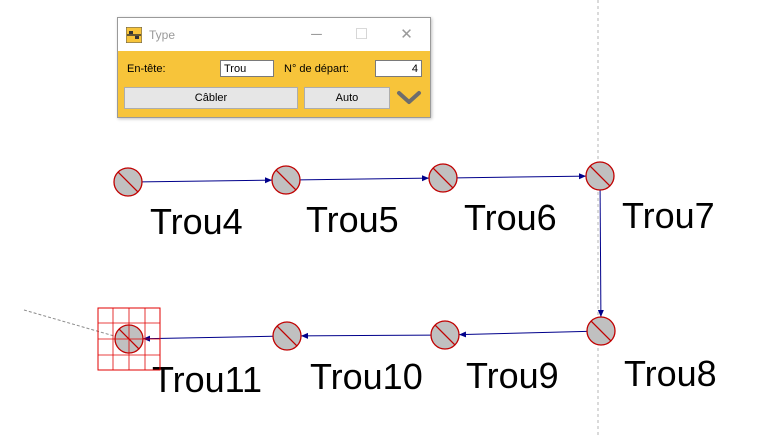 The width and height of the screenshot is (776, 436). Describe the element at coordinates (196, 221) in the screenshot. I see `hole-label: Trou4` at that location.